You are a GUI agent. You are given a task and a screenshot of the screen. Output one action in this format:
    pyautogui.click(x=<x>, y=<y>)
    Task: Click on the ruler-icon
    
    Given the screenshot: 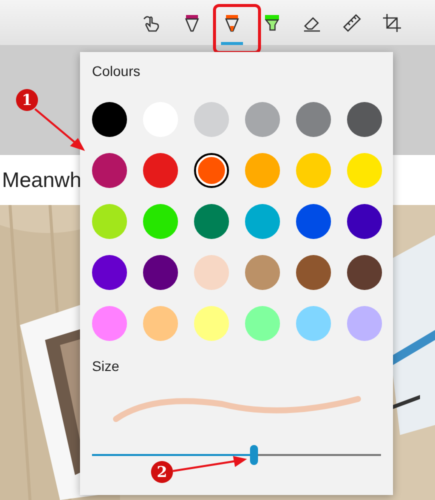 What is the action you would take?
    pyautogui.click(x=352, y=22)
    